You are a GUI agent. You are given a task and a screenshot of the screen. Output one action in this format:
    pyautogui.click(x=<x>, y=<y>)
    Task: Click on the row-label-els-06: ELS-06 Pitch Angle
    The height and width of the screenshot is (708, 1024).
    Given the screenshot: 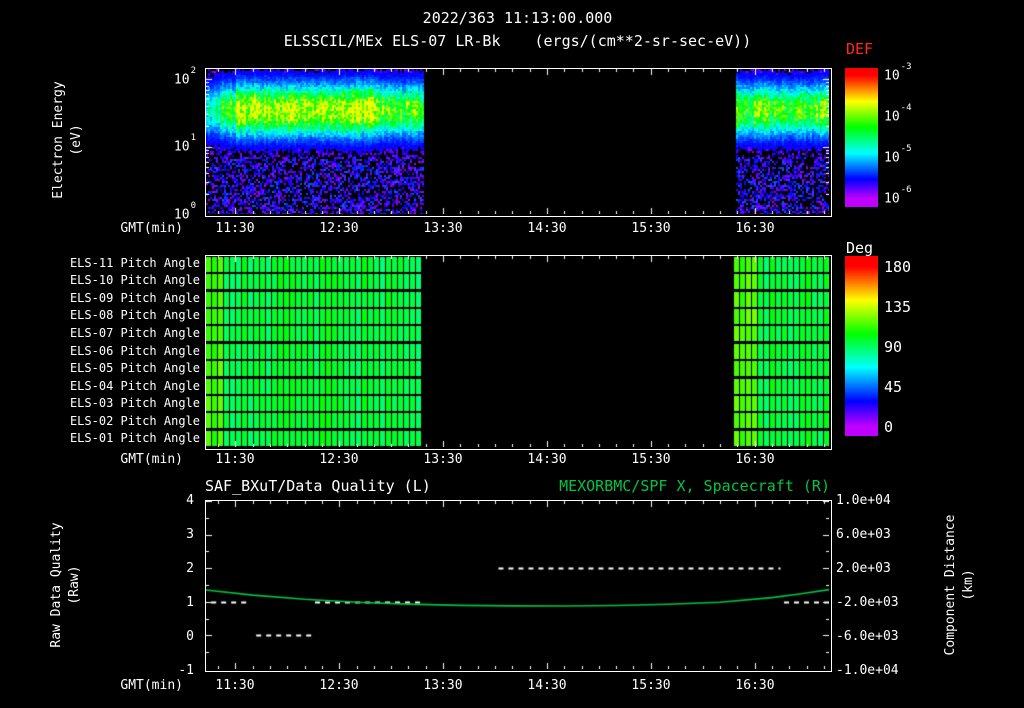 What is the action you would take?
    pyautogui.click(x=134, y=351)
    